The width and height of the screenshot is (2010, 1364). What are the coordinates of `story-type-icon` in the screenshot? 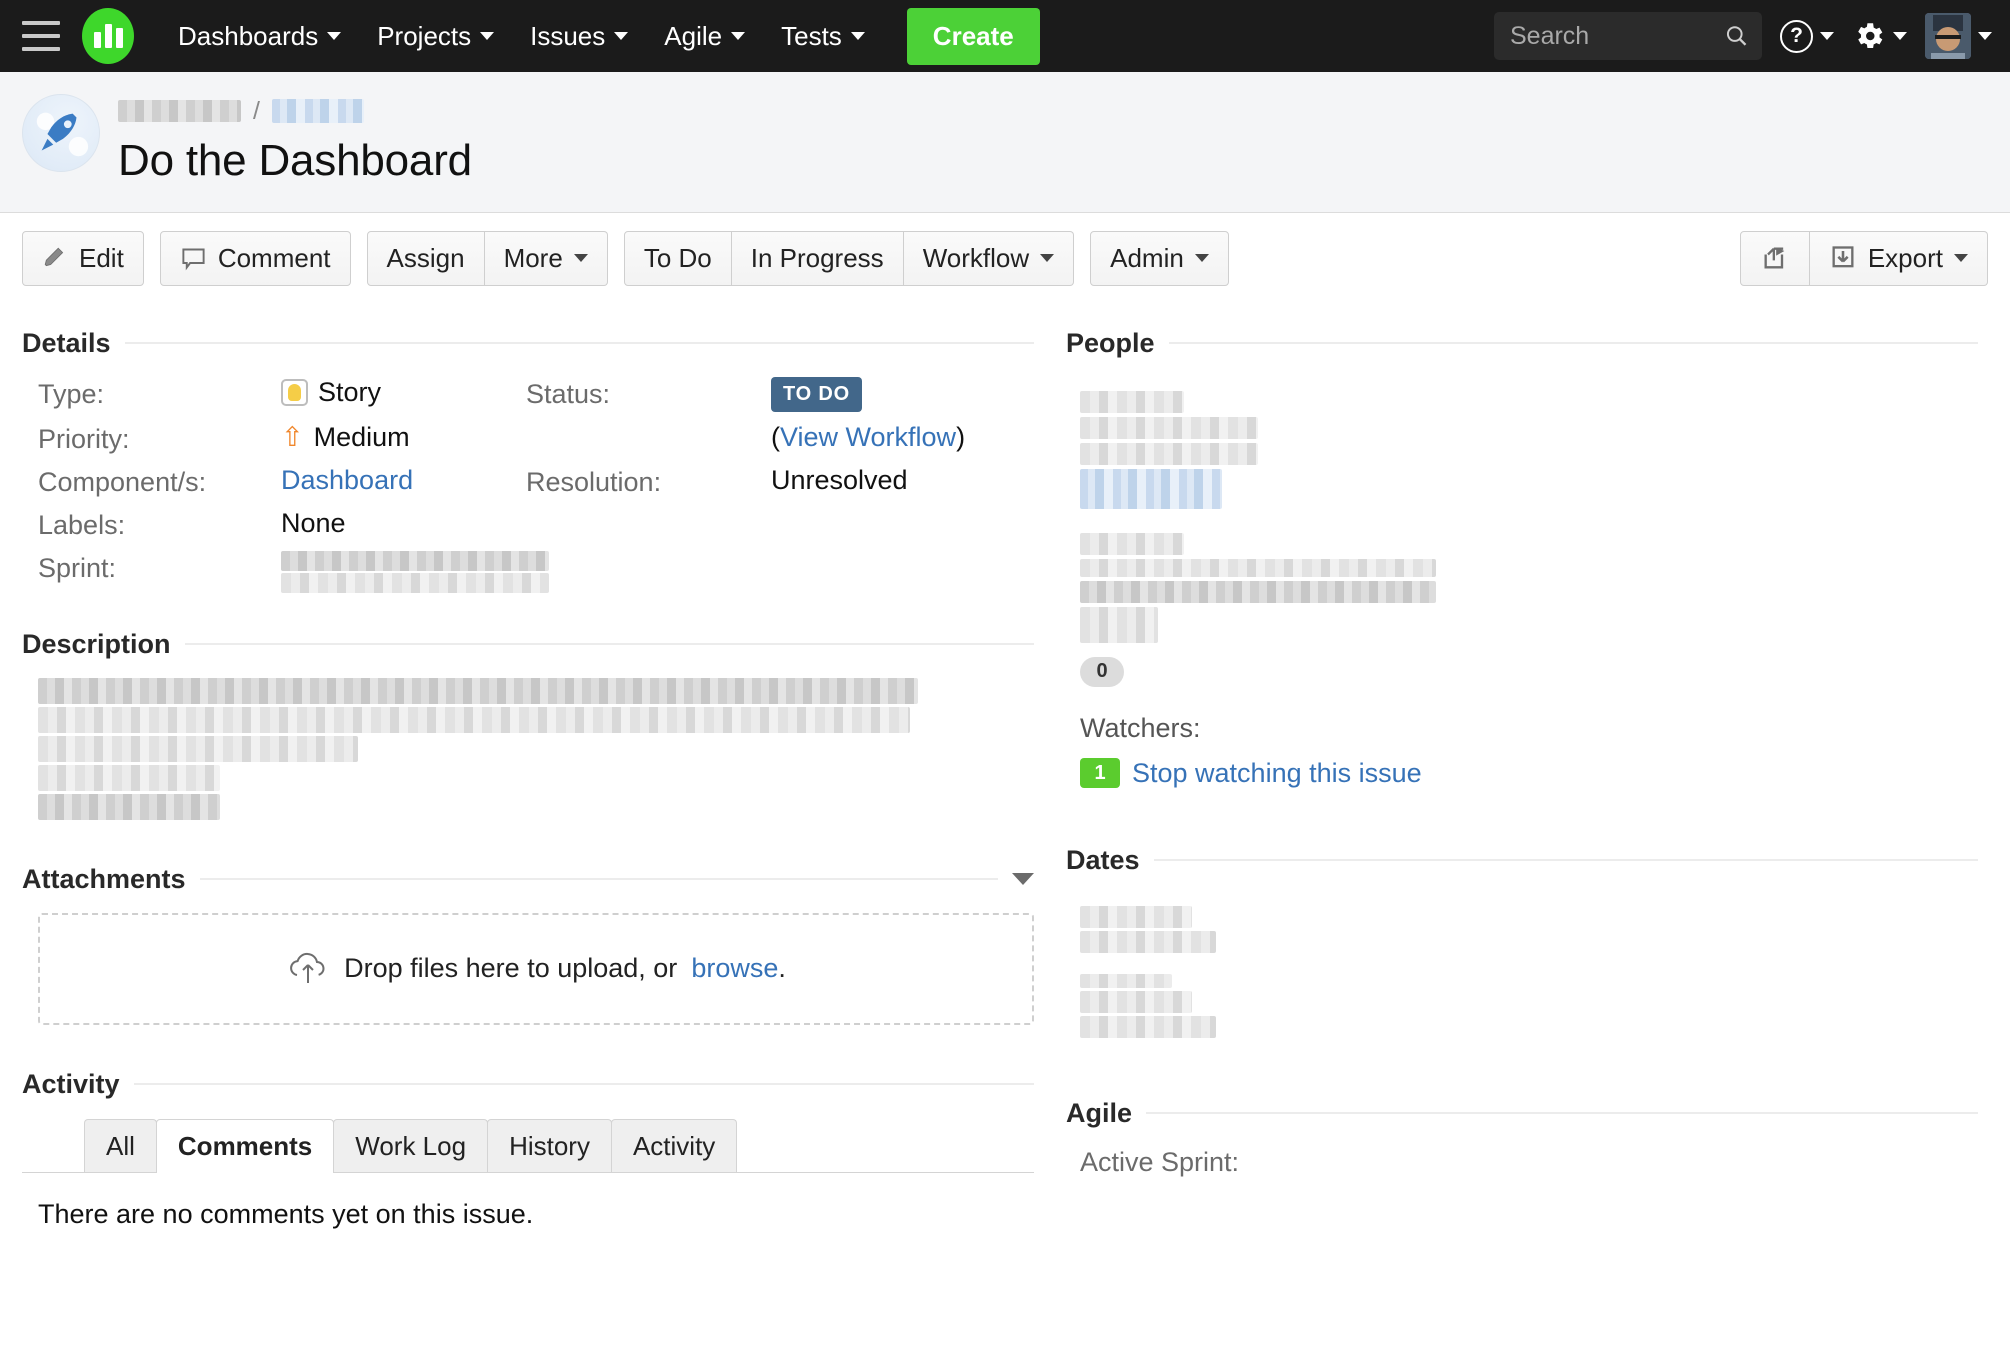 It's located at (294, 392).